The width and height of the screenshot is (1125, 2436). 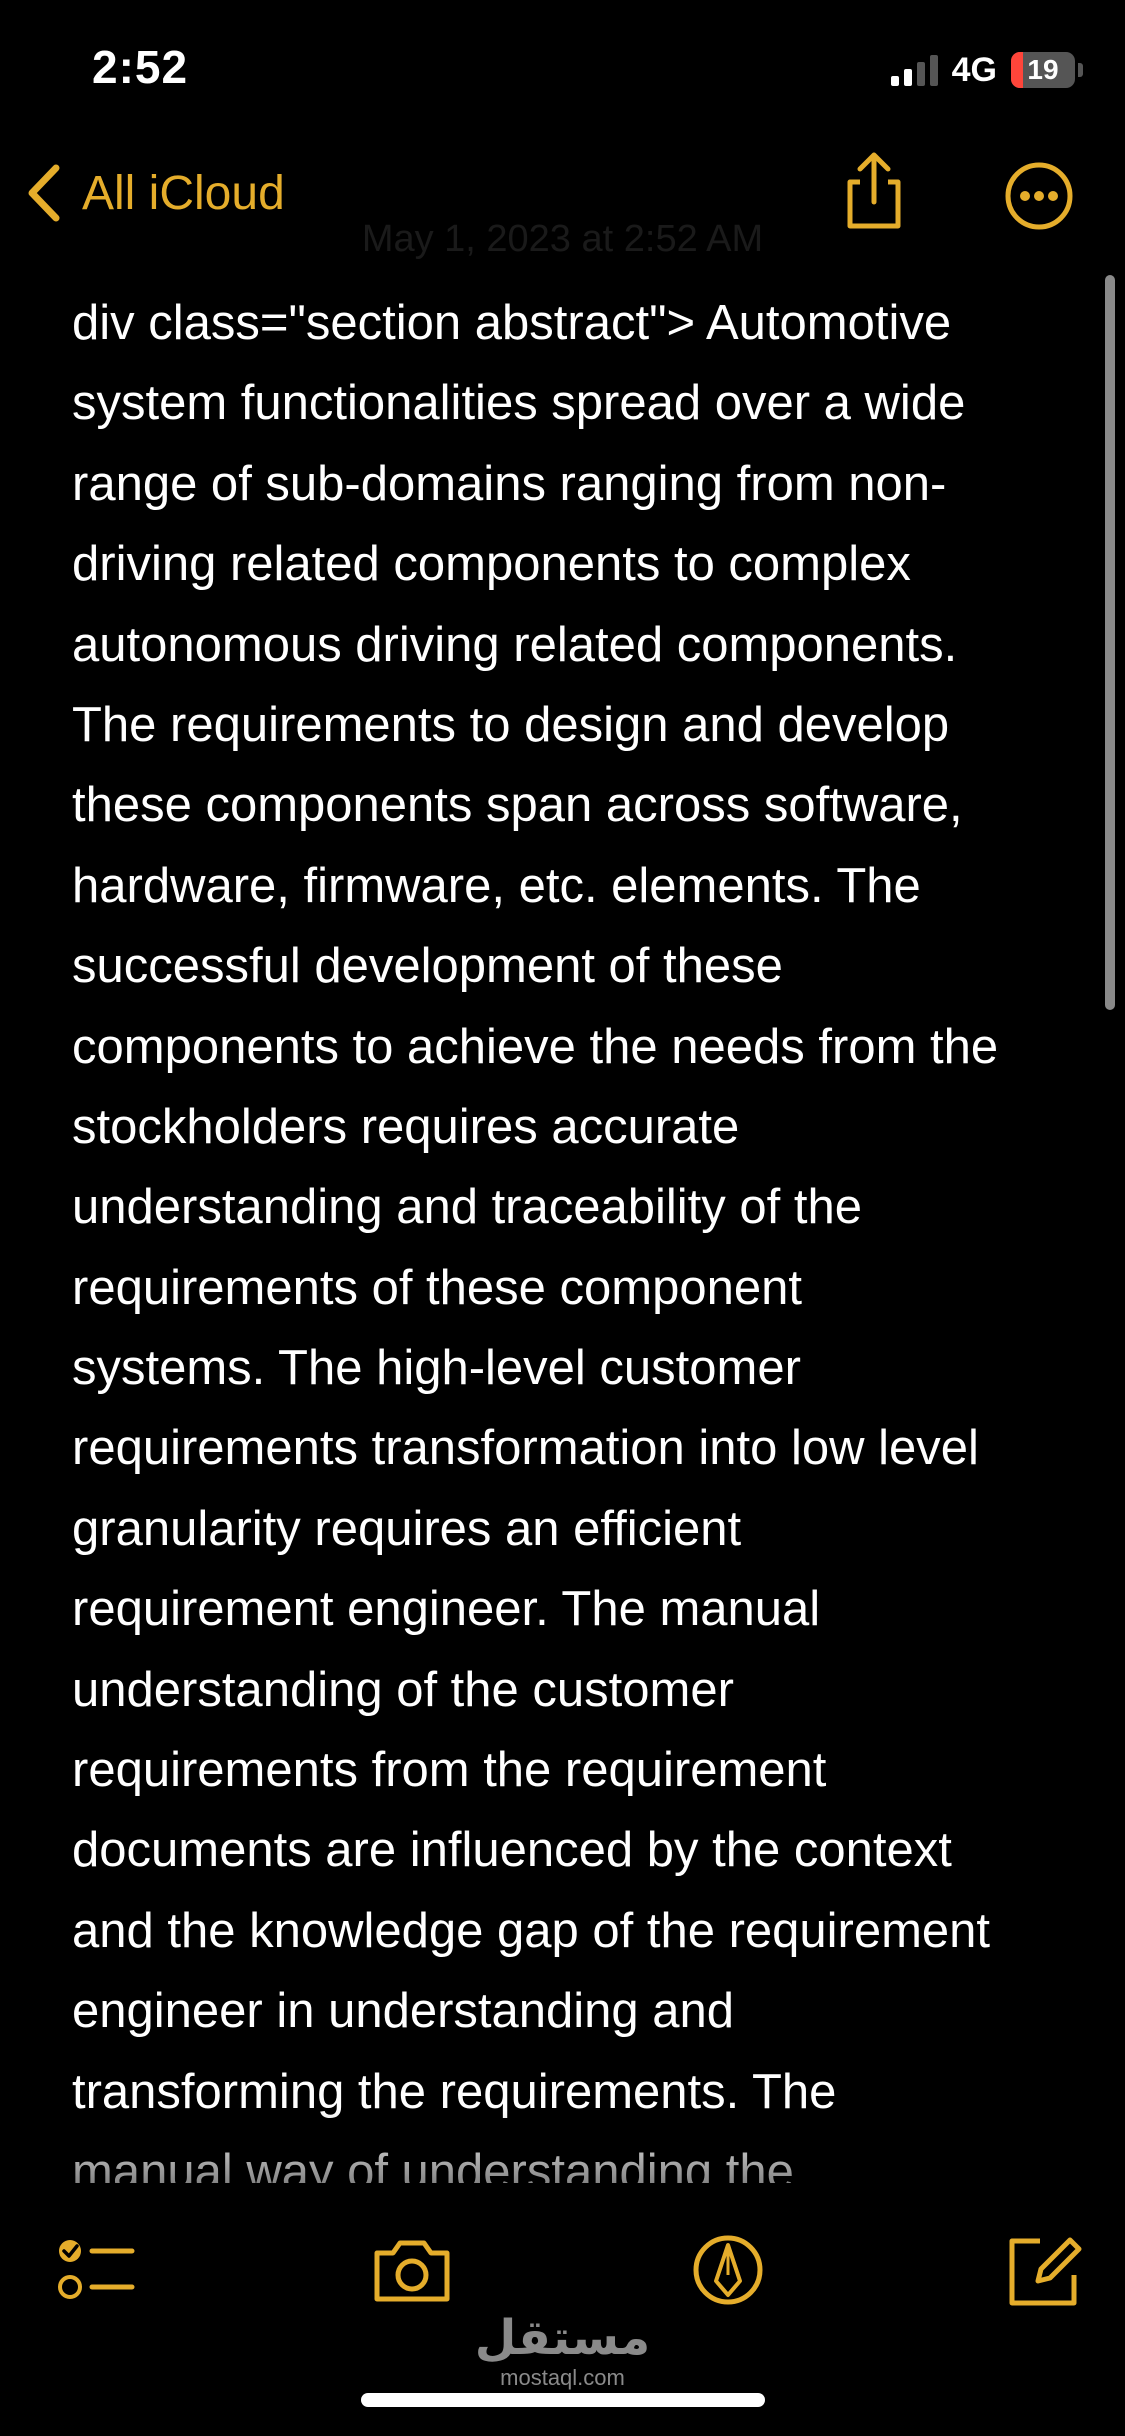 I want to click on markup-pen-icon, so click(x=728, y=2270).